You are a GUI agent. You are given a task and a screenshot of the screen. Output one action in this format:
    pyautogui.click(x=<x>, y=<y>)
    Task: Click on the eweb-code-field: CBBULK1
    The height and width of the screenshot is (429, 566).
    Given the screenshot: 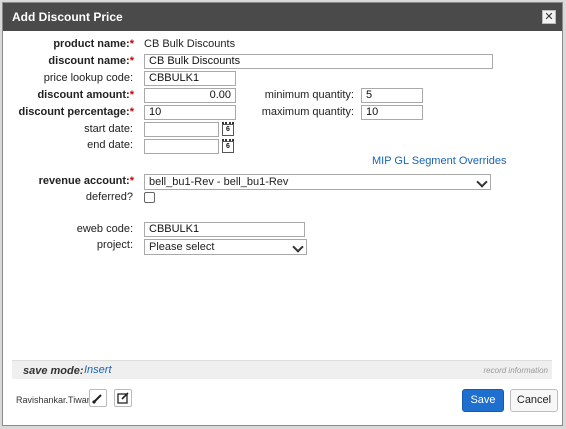 What is the action you would take?
    pyautogui.click(x=224, y=229)
    